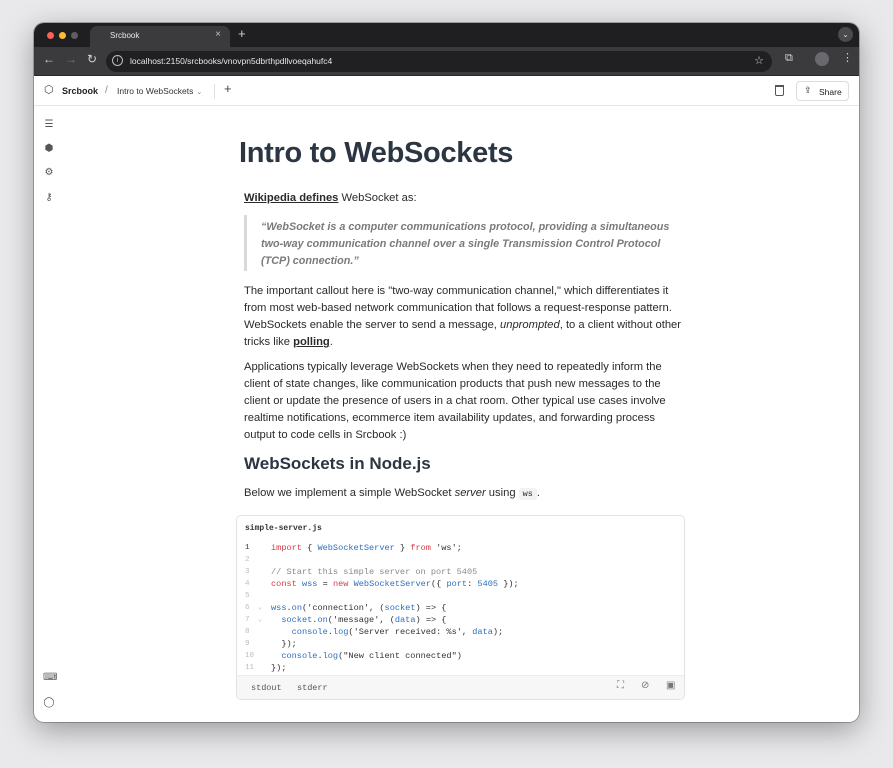  What do you see at coordinates (847, 58) in the screenshot?
I see `browser-menu-icon: ⋮` at bounding box center [847, 58].